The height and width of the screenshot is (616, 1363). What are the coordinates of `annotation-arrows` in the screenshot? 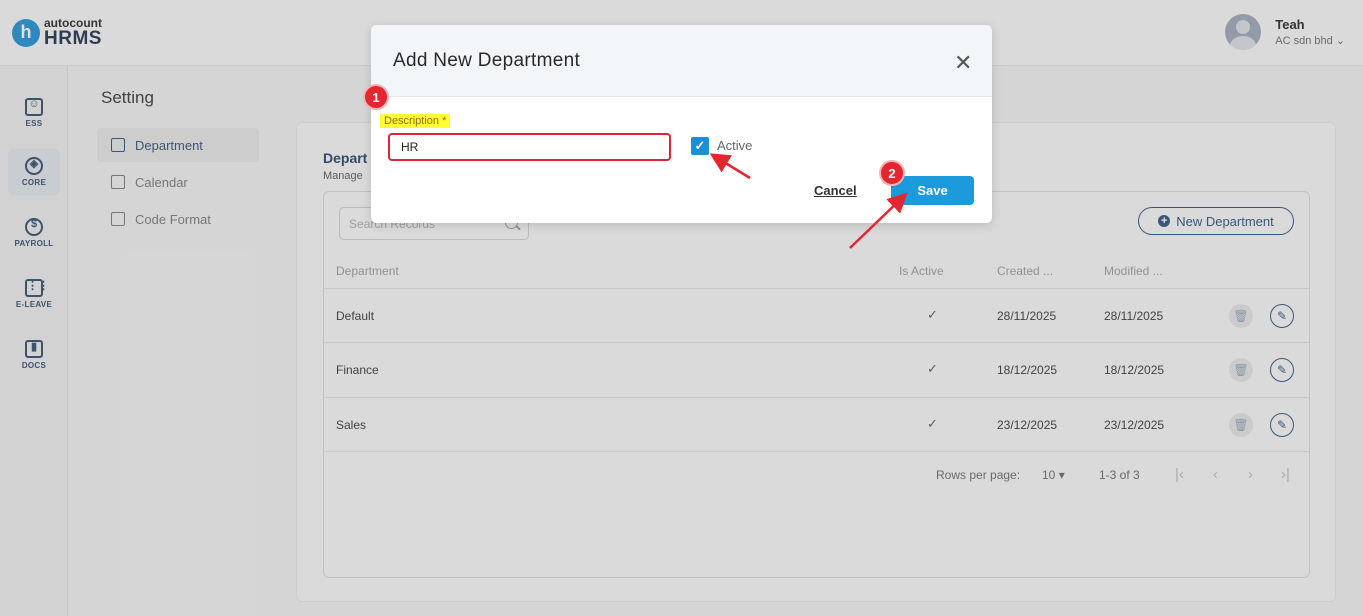 It's located at (808, 201).